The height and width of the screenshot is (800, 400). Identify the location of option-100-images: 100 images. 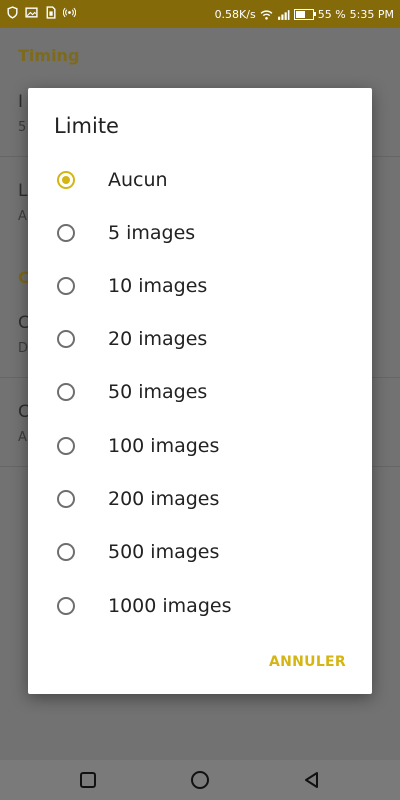
(200, 445).